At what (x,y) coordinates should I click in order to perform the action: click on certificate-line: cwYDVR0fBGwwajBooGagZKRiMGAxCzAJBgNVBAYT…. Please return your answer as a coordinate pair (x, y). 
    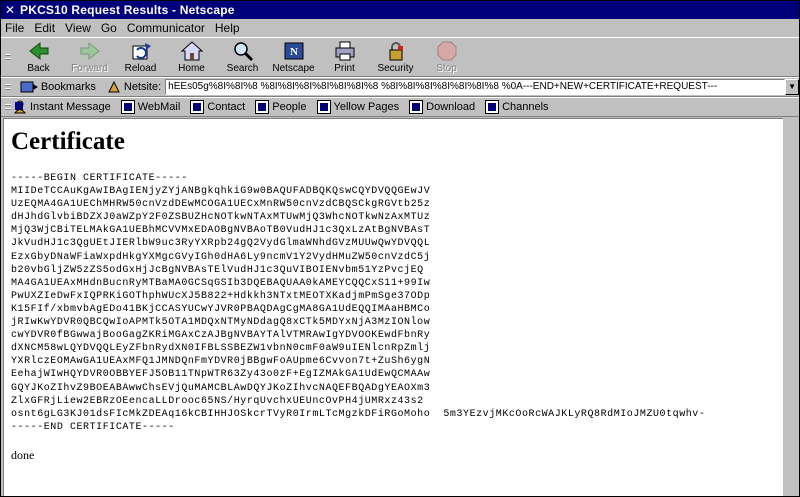
    Looking at the image, I should click on (221, 336).